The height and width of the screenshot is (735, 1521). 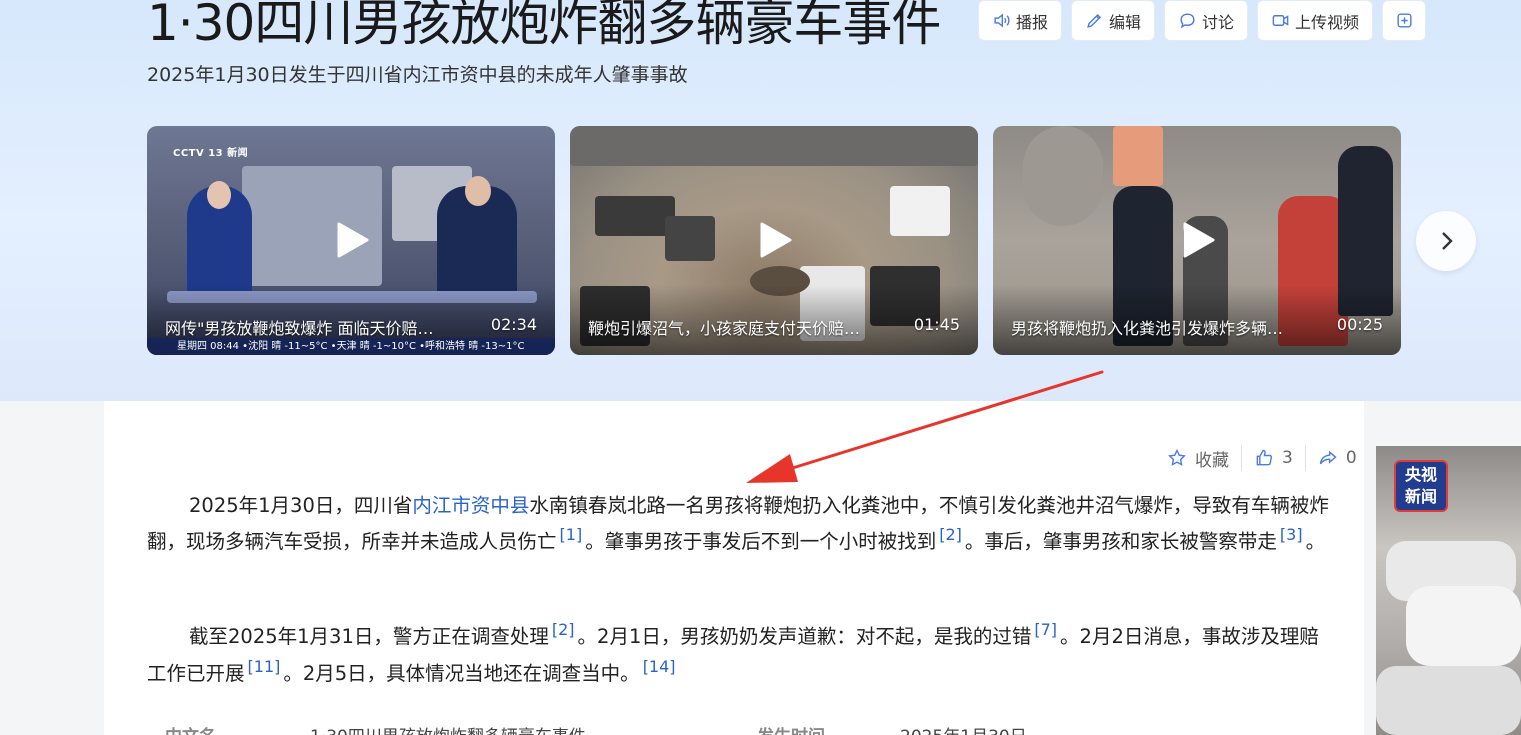 I want to click on text: 。事后，肇事男孩和家长被警察带走, so click(x=1120, y=541).